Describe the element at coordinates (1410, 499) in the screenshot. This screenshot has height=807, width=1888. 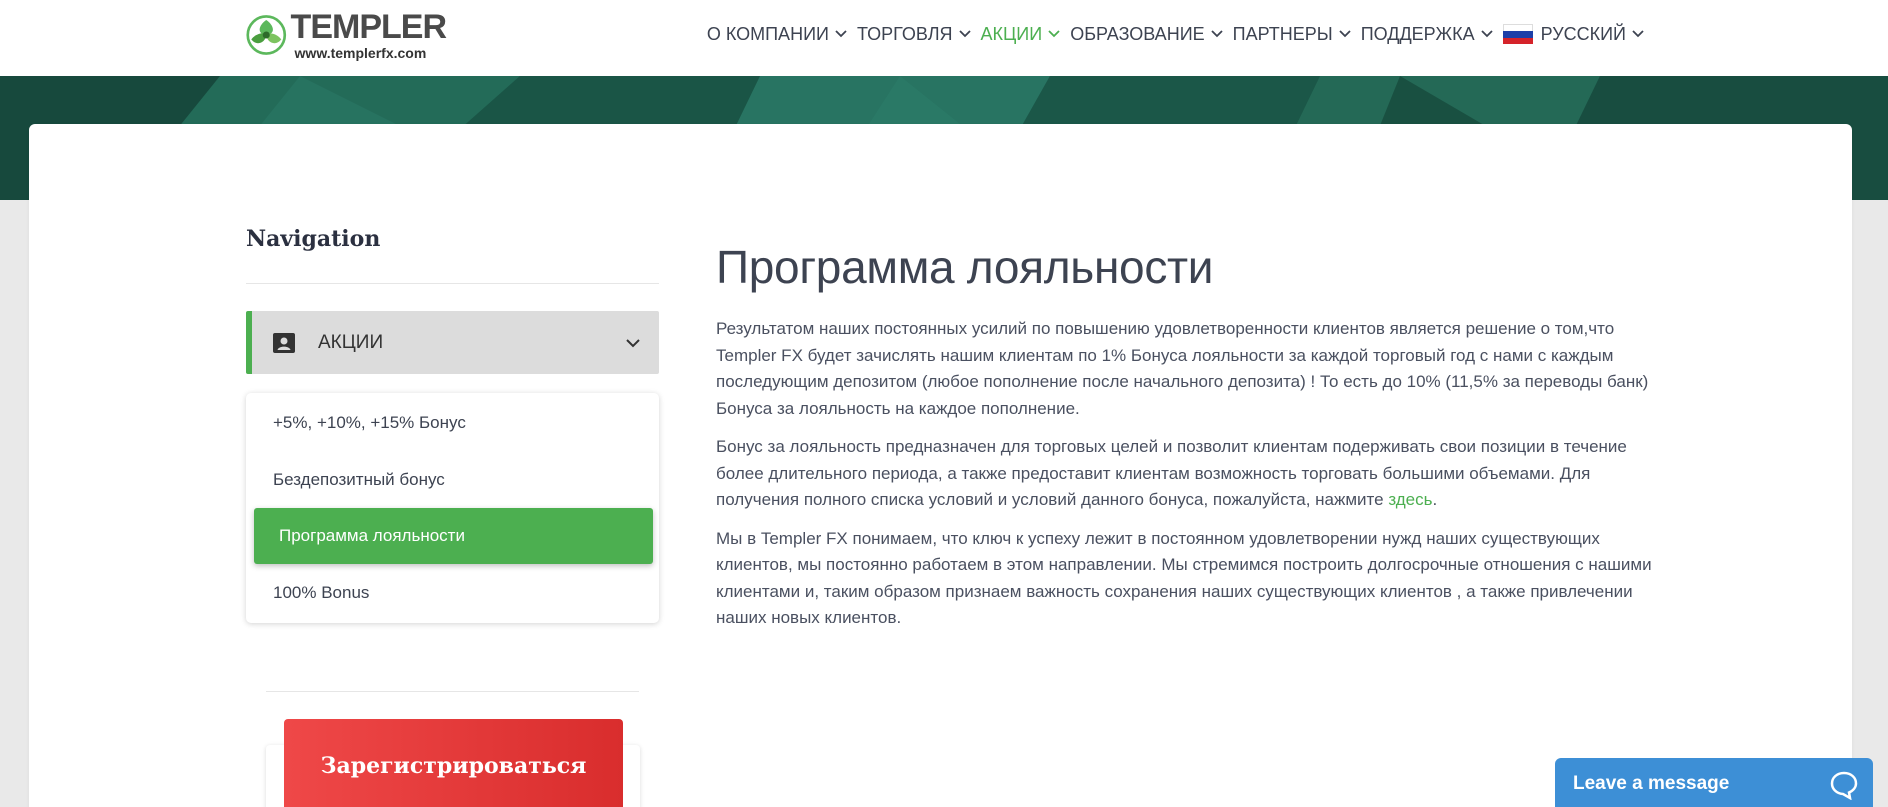
I see `terms-link: здесь` at that location.